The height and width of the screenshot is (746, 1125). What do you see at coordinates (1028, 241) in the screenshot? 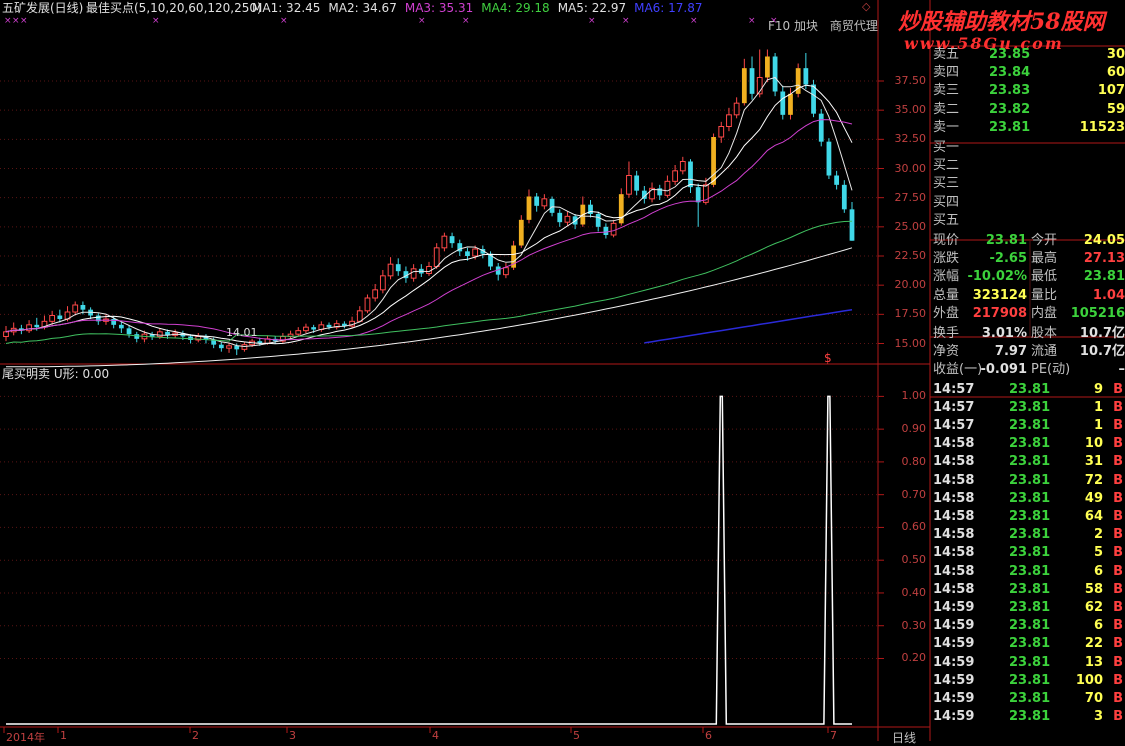
I see `stat-row: 现价23.81今开24.05` at bounding box center [1028, 241].